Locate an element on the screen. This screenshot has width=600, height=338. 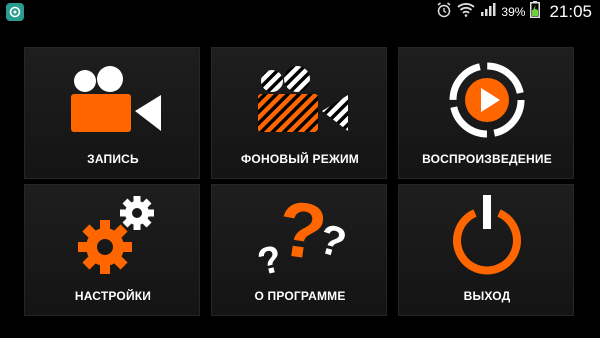
power-icon is located at coordinates (487, 235).